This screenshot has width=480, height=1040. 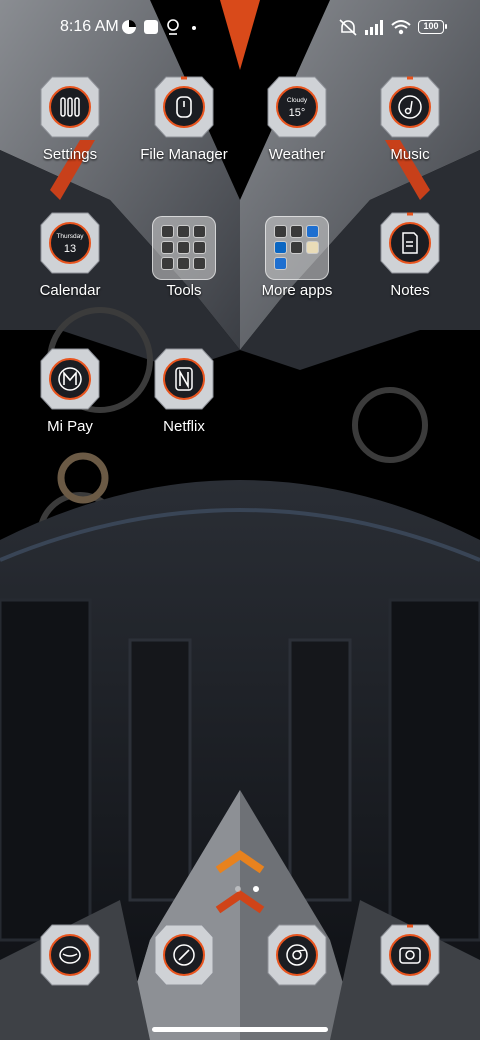 I want to click on app-label: Weather, so click(x=297, y=154).